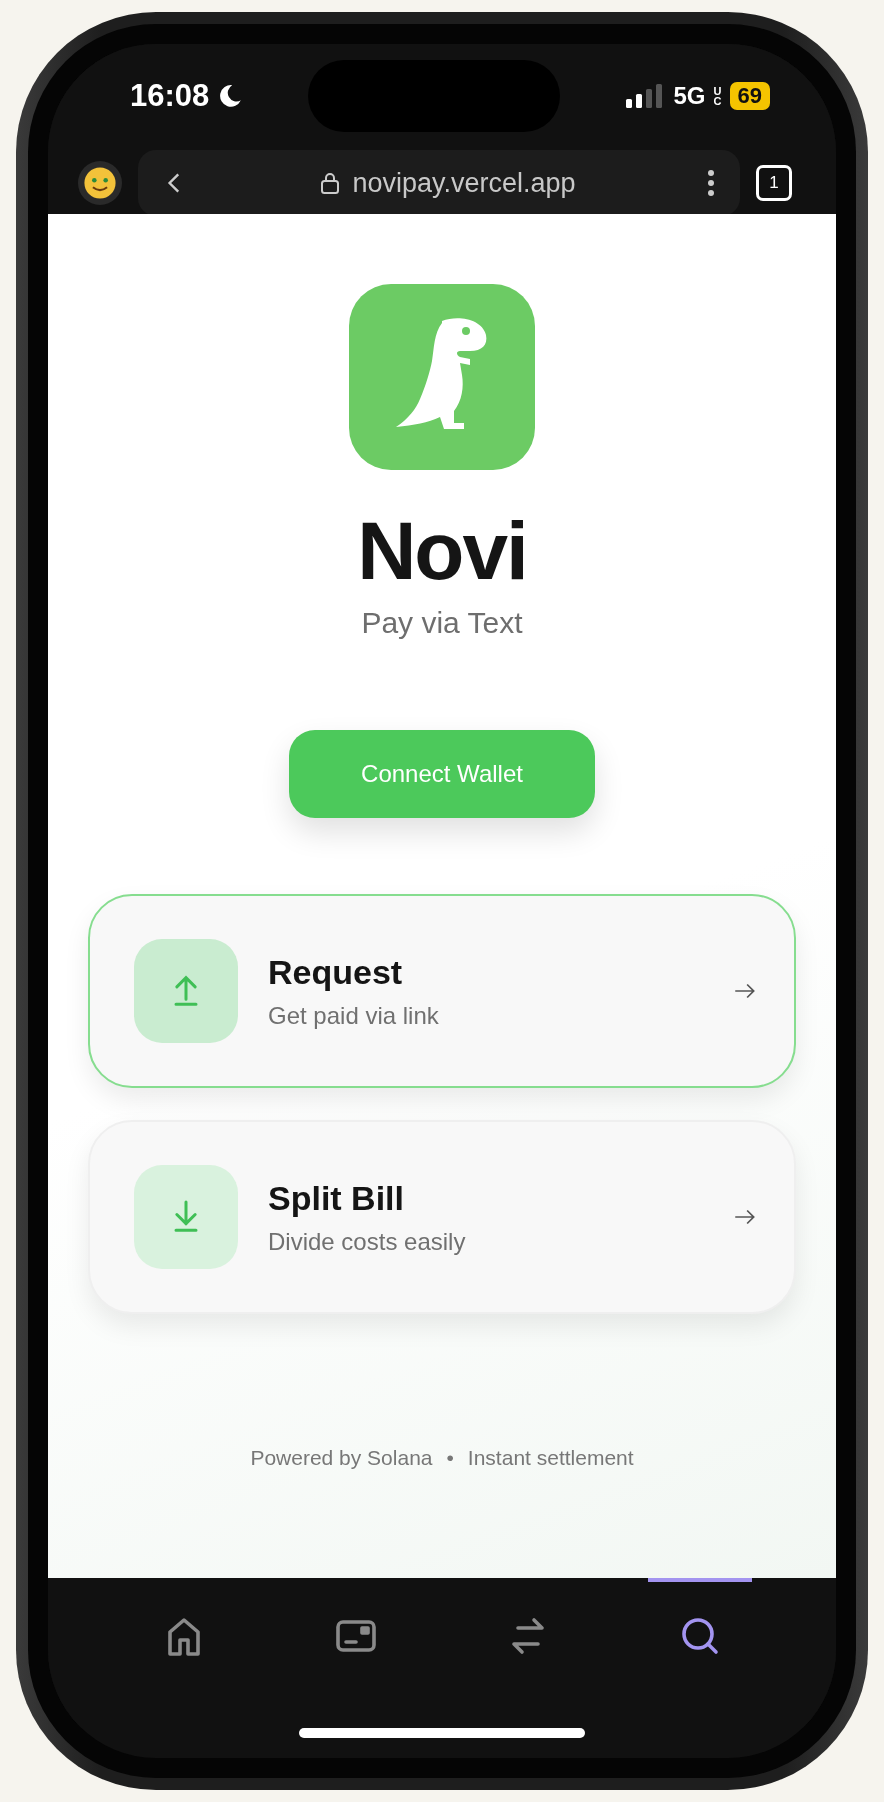 The image size is (884, 1802). What do you see at coordinates (367, 1241) in the screenshot?
I see `card-subtitle: Divide costs easily` at bounding box center [367, 1241].